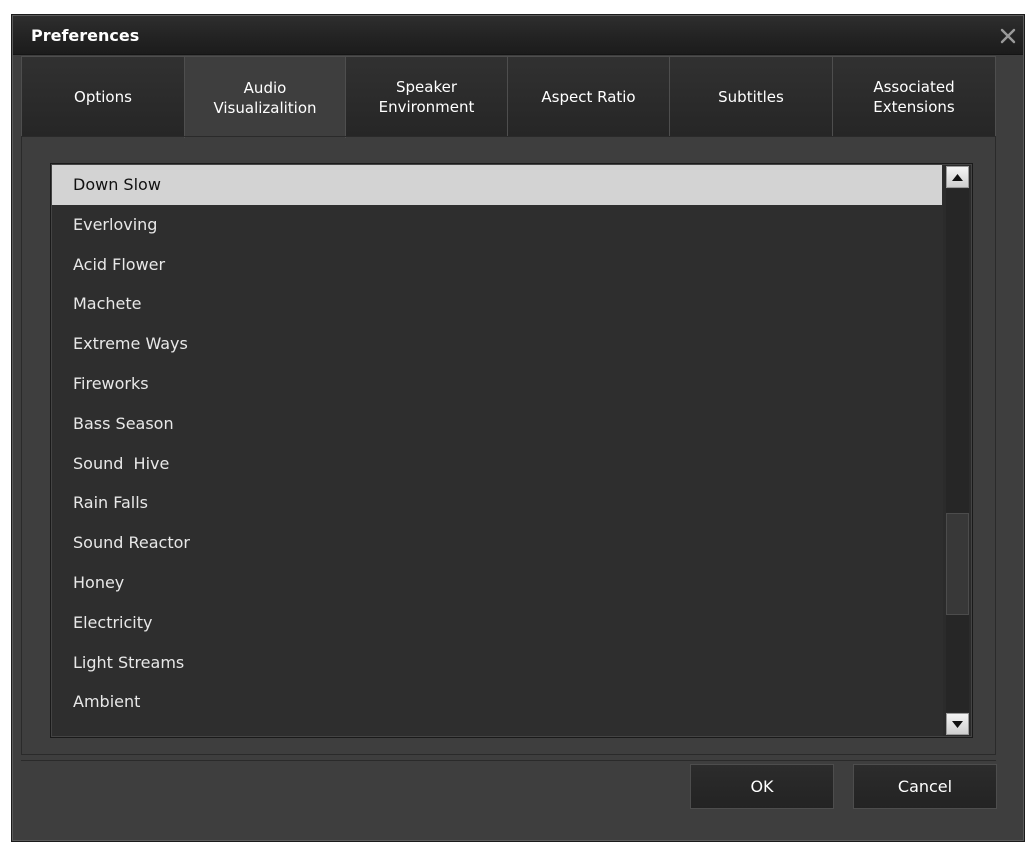 The height and width of the screenshot is (846, 1025). Describe the element at coordinates (497, 702) in the screenshot. I see `list-item: Ambient` at that location.